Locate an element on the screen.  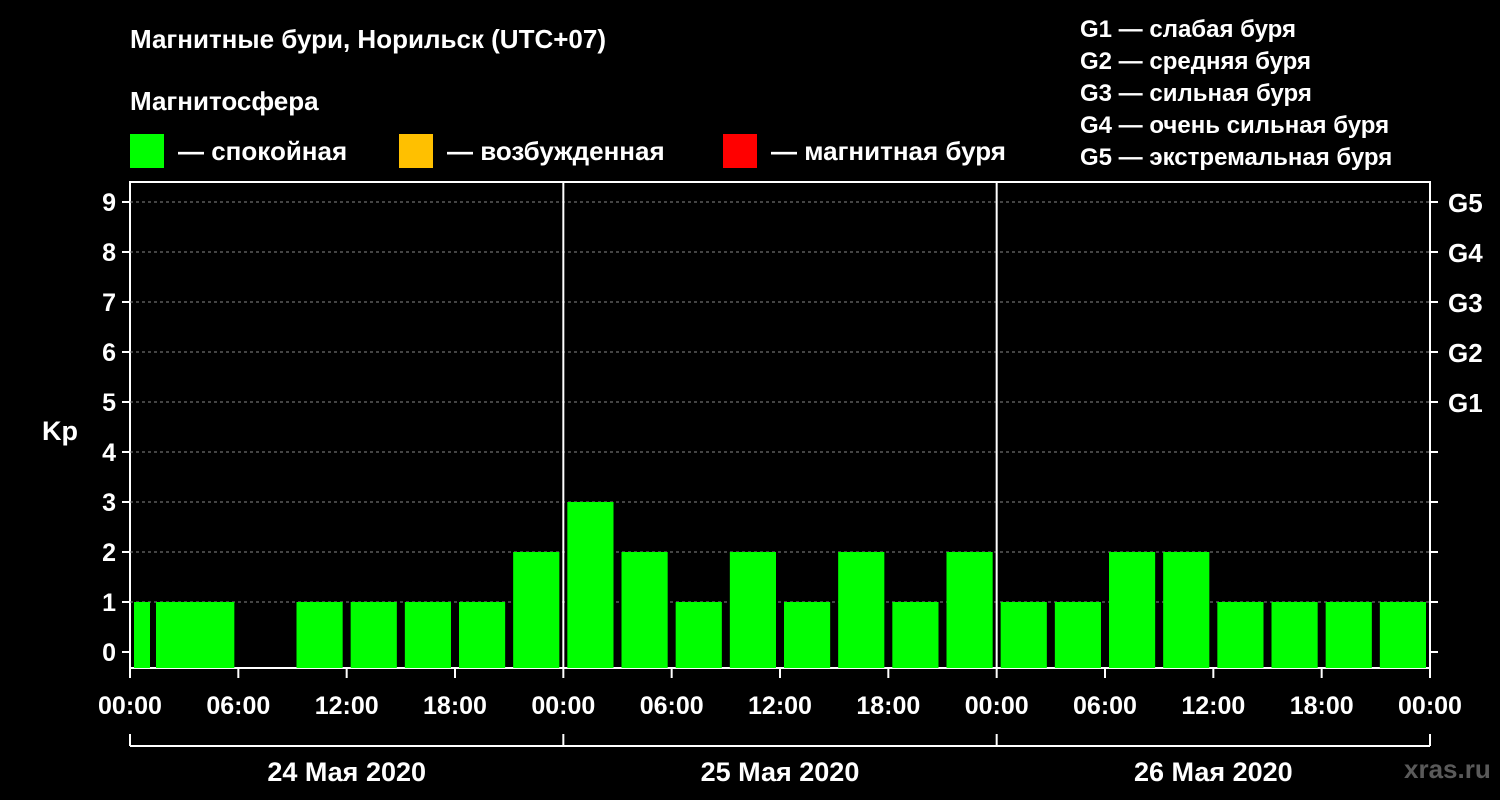
right-tick-label: G1 is located at coordinates (1465, 403).